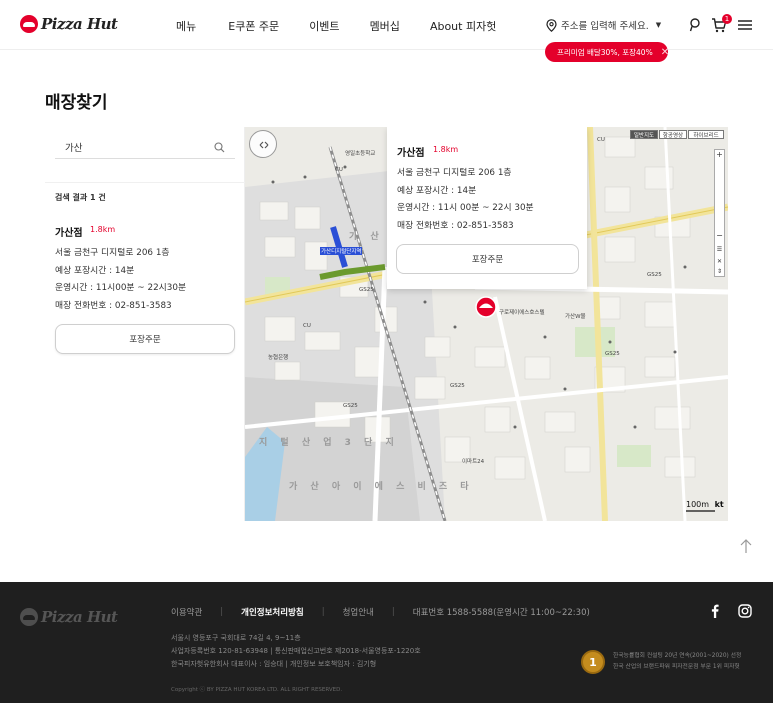 The width and height of the screenshot is (773, 703). Describe the element at coordinates (501, 613) in the screenshot. I see `footer-phone: 대표번호 1588-5588(운영시간 11:00~22:30)` at that location.